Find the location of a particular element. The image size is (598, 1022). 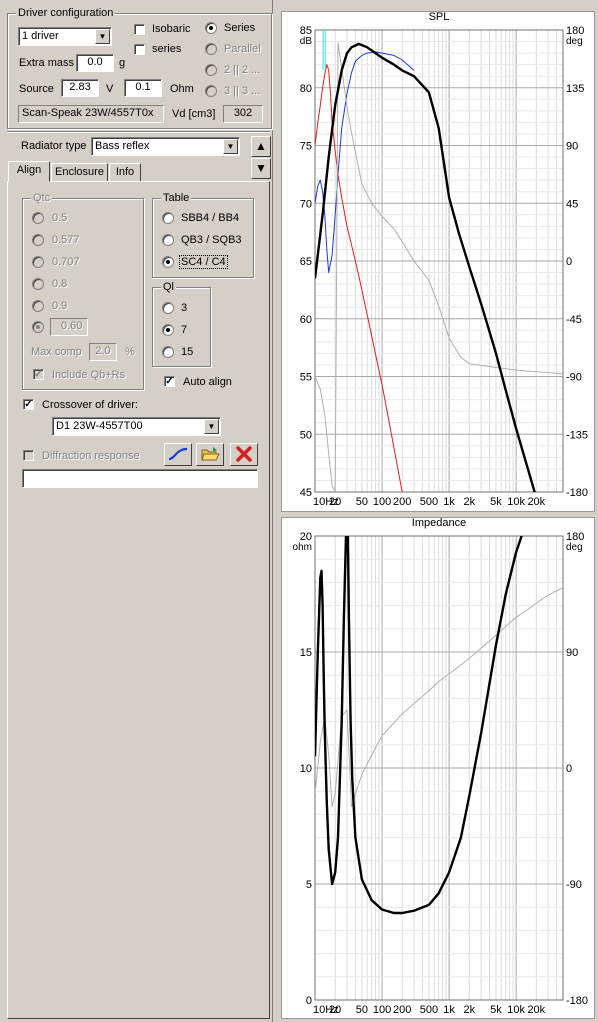

max-comp-label: Max comp is located at coordinates (56, 352).